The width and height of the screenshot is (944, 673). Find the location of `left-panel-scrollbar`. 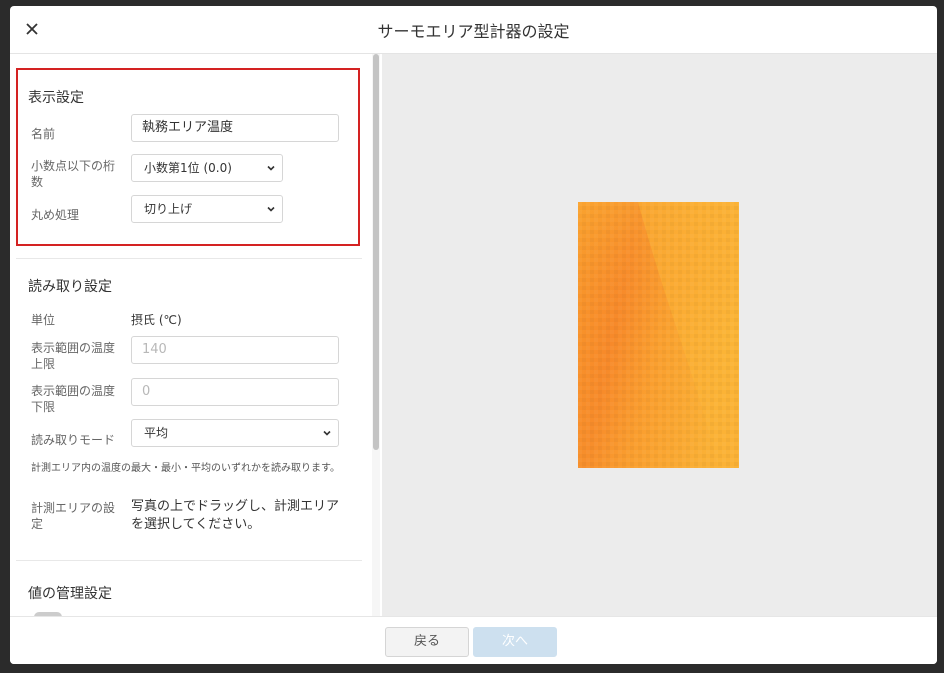

left-panel-scrollbar is located at coordinates (376, 335).